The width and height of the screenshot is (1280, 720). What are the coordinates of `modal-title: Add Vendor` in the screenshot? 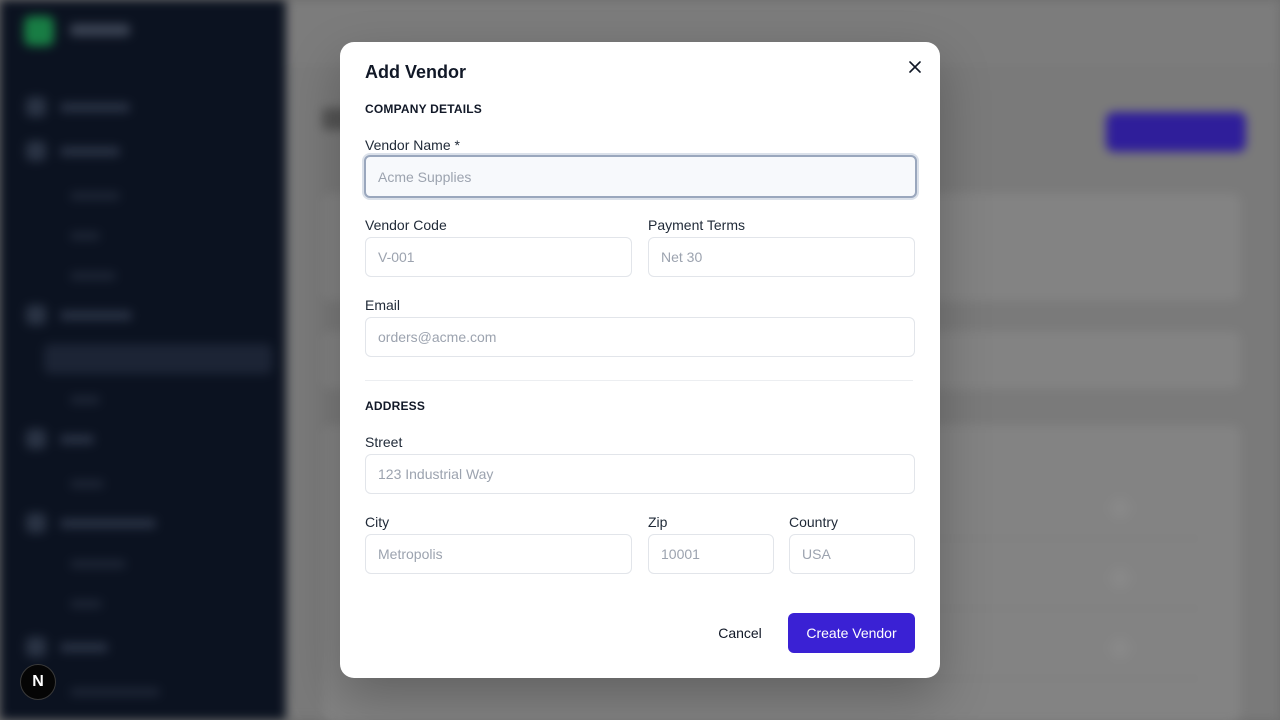 It's located at (416, 72).